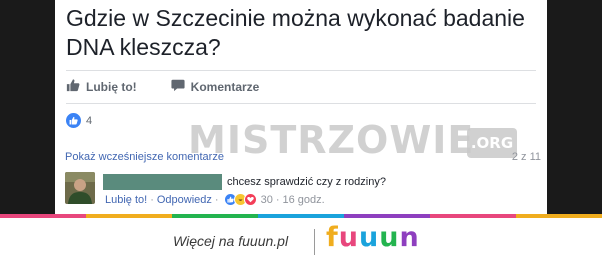  I want to click on logo-letter: f, so click(332, 237).